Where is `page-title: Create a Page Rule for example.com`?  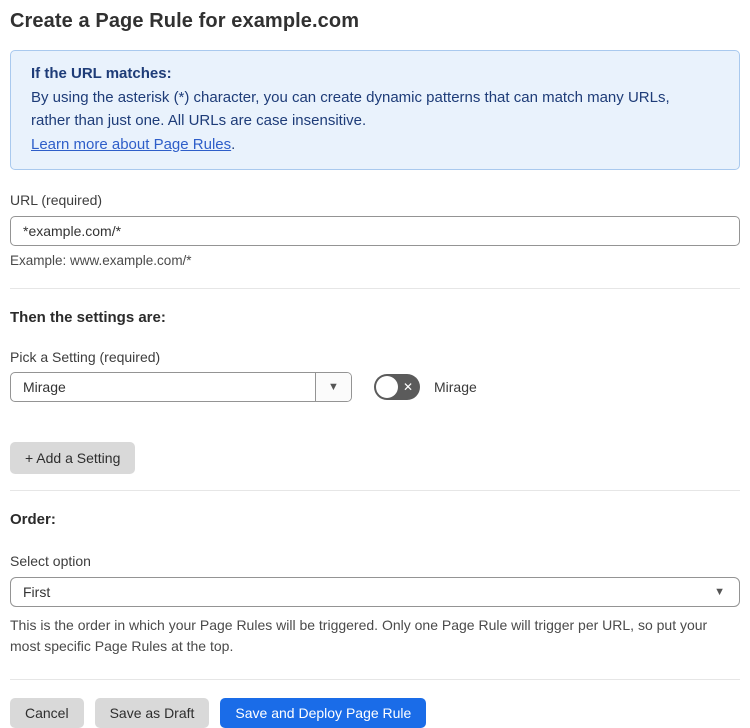 page-title: Create a Page Rule for example.com is located at coordinates (185, 21).